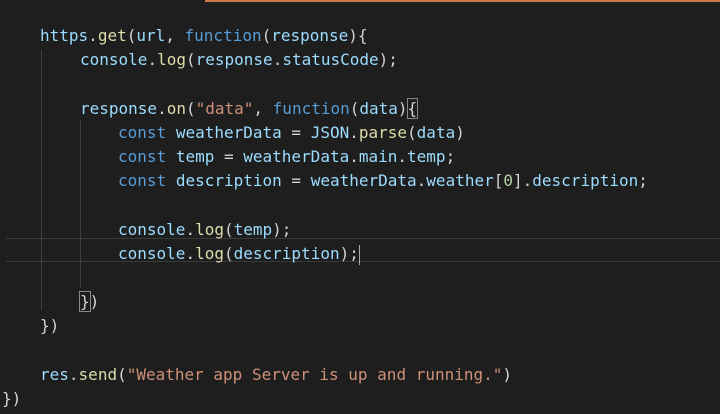  I want to click on text-cursor, so click(359, 254).